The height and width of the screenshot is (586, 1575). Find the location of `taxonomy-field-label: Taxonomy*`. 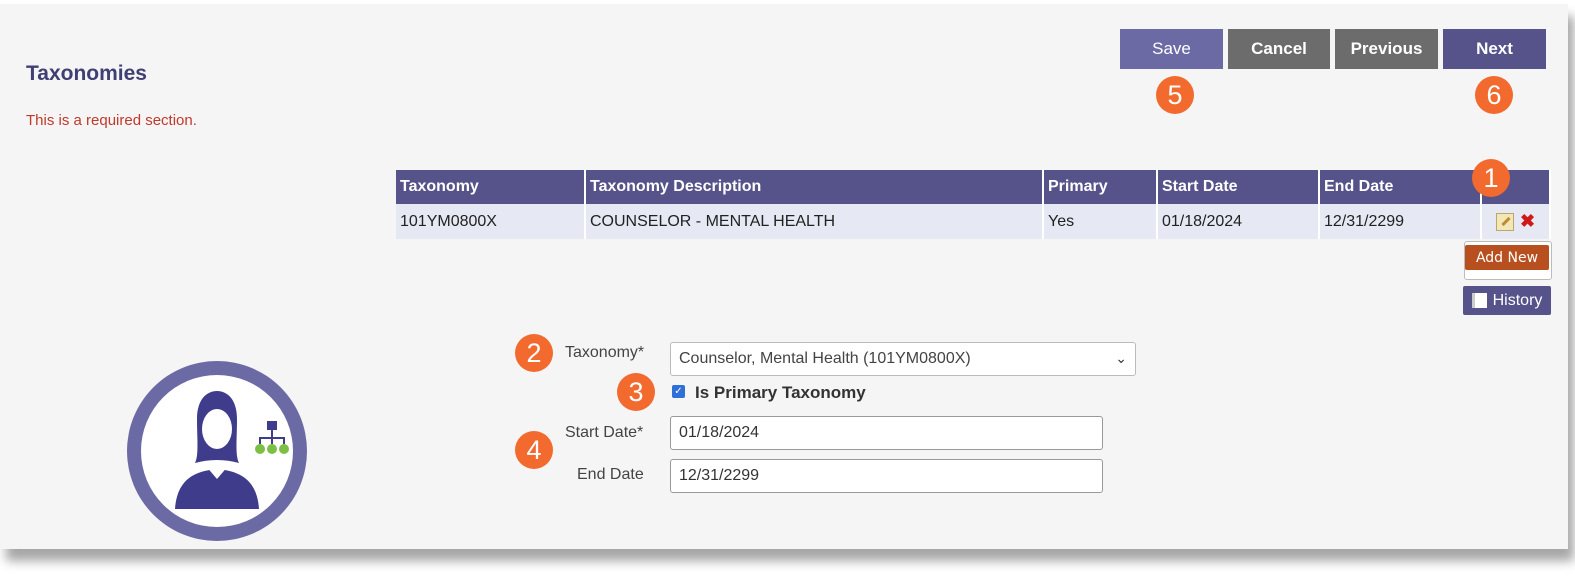

taxonomy-field-label: Taxonomy* is located at coordinates (605, 352).